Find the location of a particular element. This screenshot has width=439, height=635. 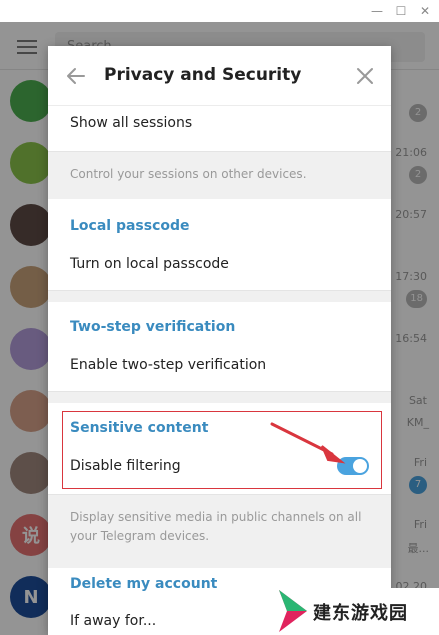

enable-two-step-item: Enable two-step verification is located at coordinates (168, 365).